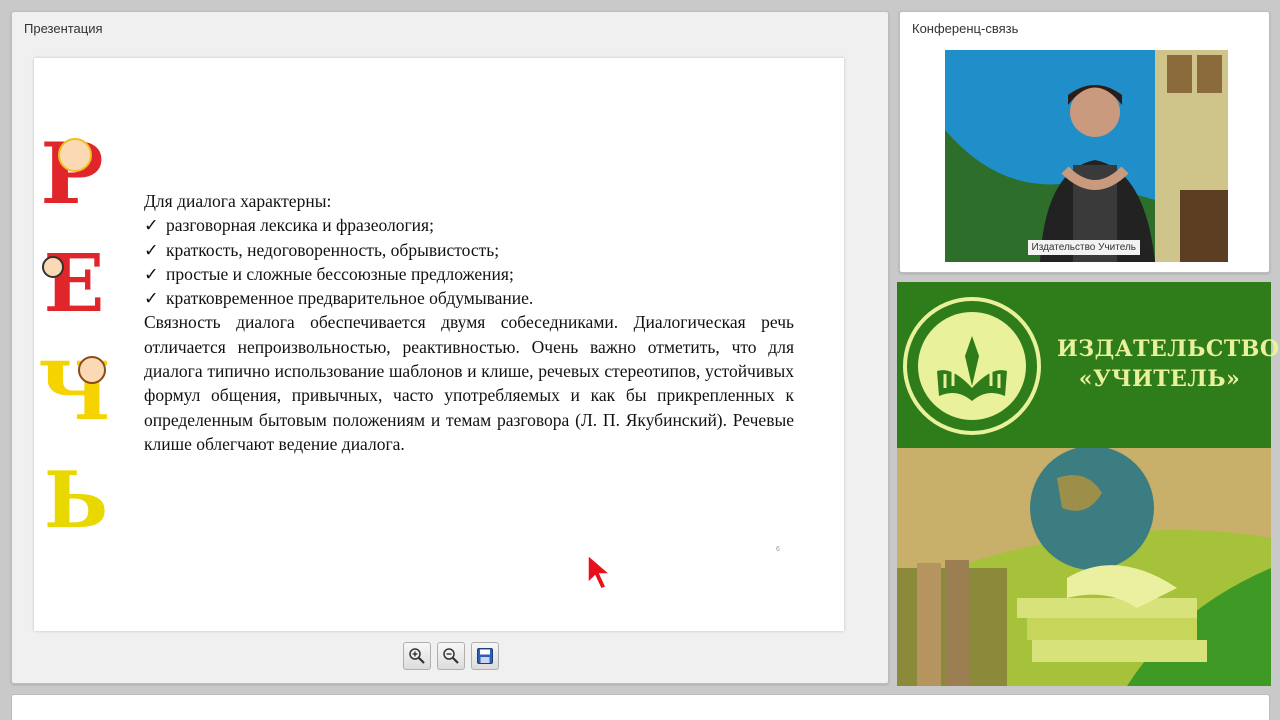 The height and width of the screenshot is (720, 1280). I want to click on conference-panel: Конференц-связь Издательство Учитель, so click(1084, 142).